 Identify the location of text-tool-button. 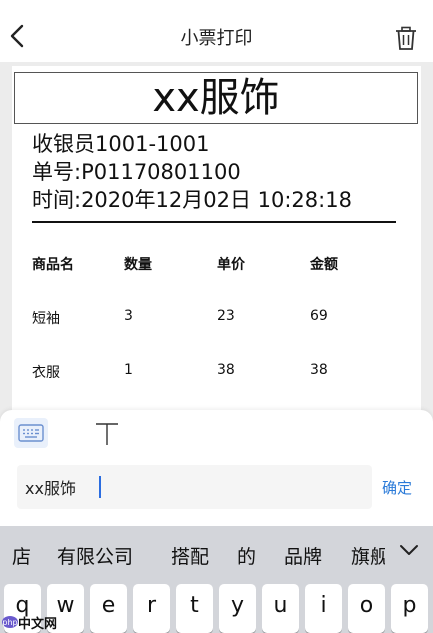
(107, 434).